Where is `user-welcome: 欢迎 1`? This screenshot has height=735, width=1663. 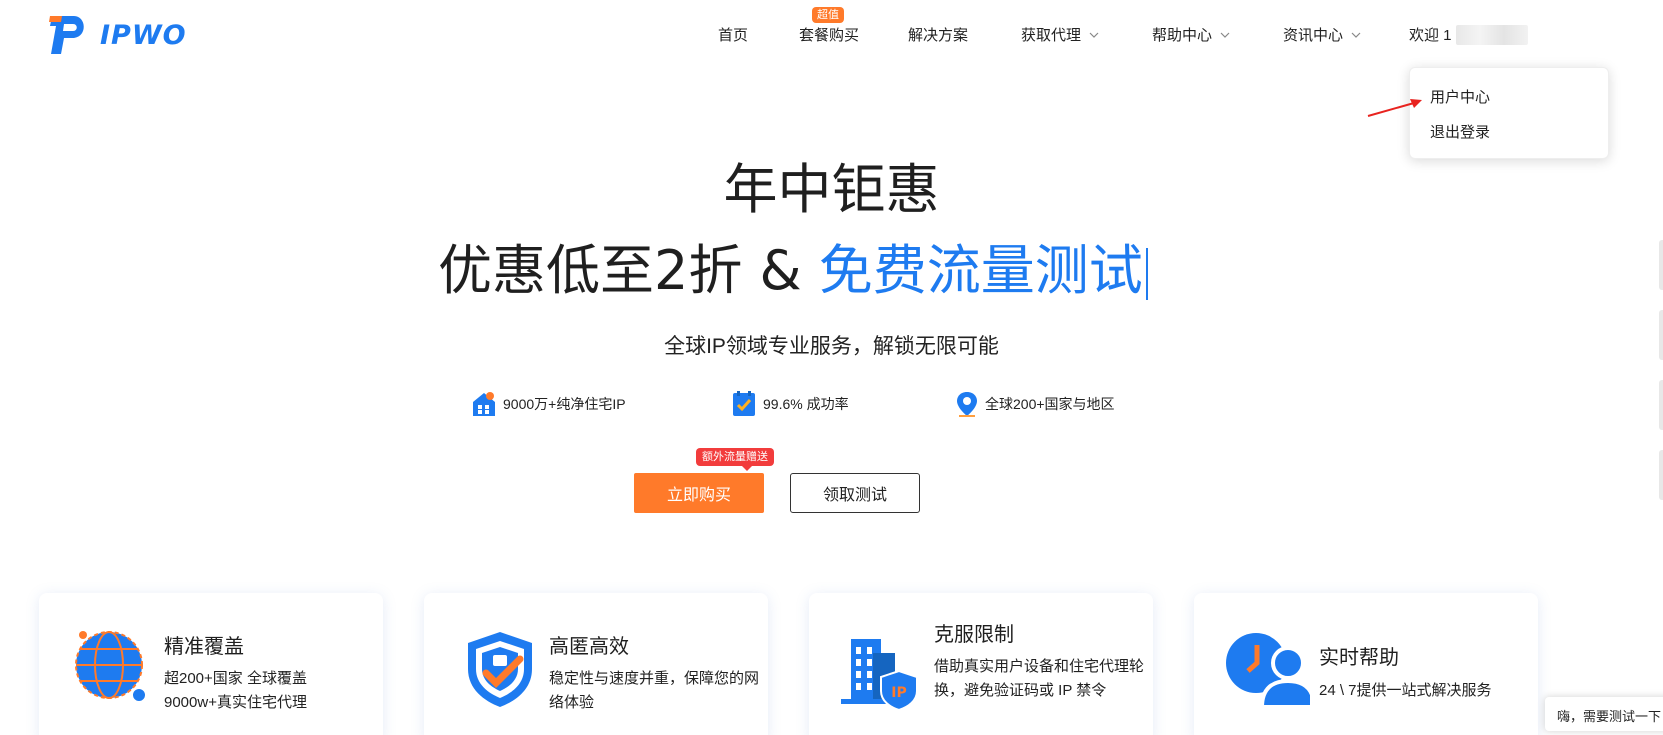
user-welcome: 欢迎 1 is located at coordinates (1468, 34).